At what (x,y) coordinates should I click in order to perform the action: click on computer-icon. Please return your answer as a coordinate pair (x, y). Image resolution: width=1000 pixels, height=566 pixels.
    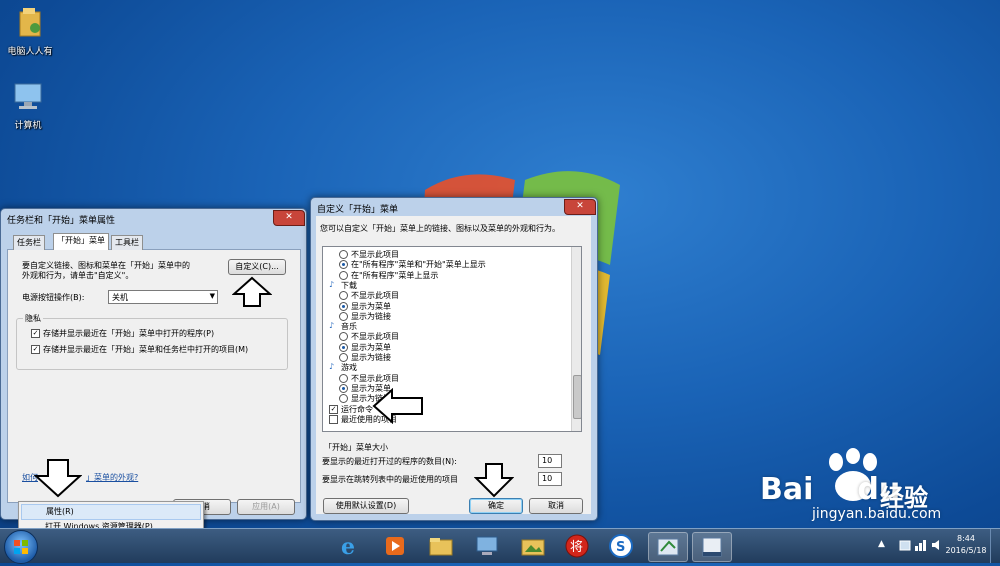
    Looking at the image, I should click on (28, 96).